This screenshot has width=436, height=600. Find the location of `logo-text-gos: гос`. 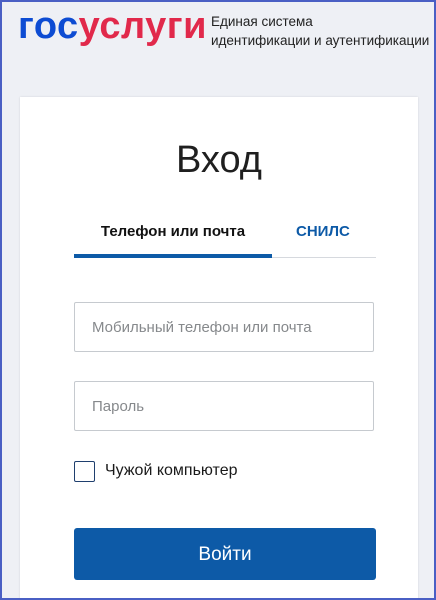

logo-text-gos: гос is located at coordinates (48, 26).